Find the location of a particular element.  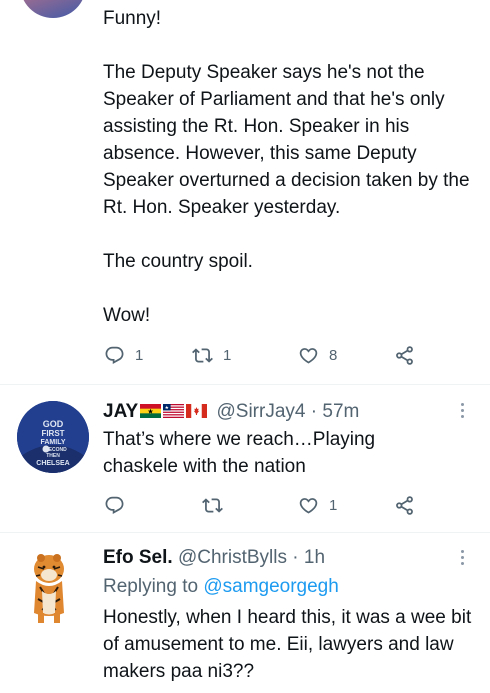

timestamp: 1h is located at coordinates (314, 557).